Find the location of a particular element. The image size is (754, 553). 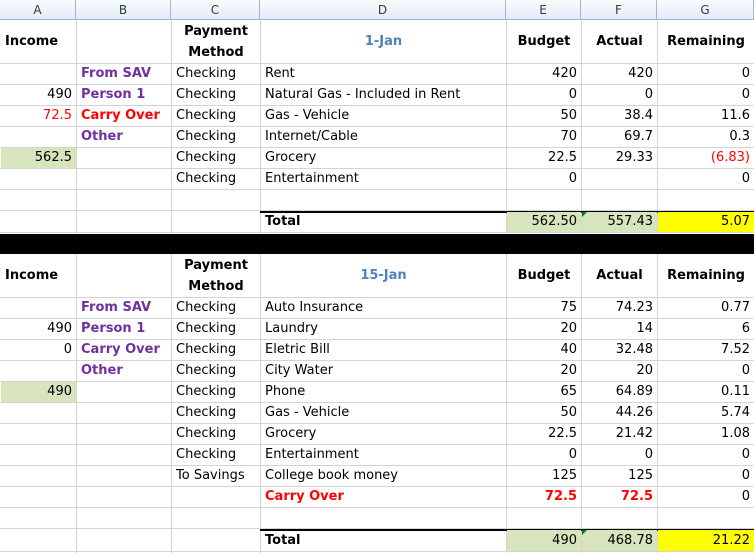

budget-cell: 75 is located at coordinates (544, 308).